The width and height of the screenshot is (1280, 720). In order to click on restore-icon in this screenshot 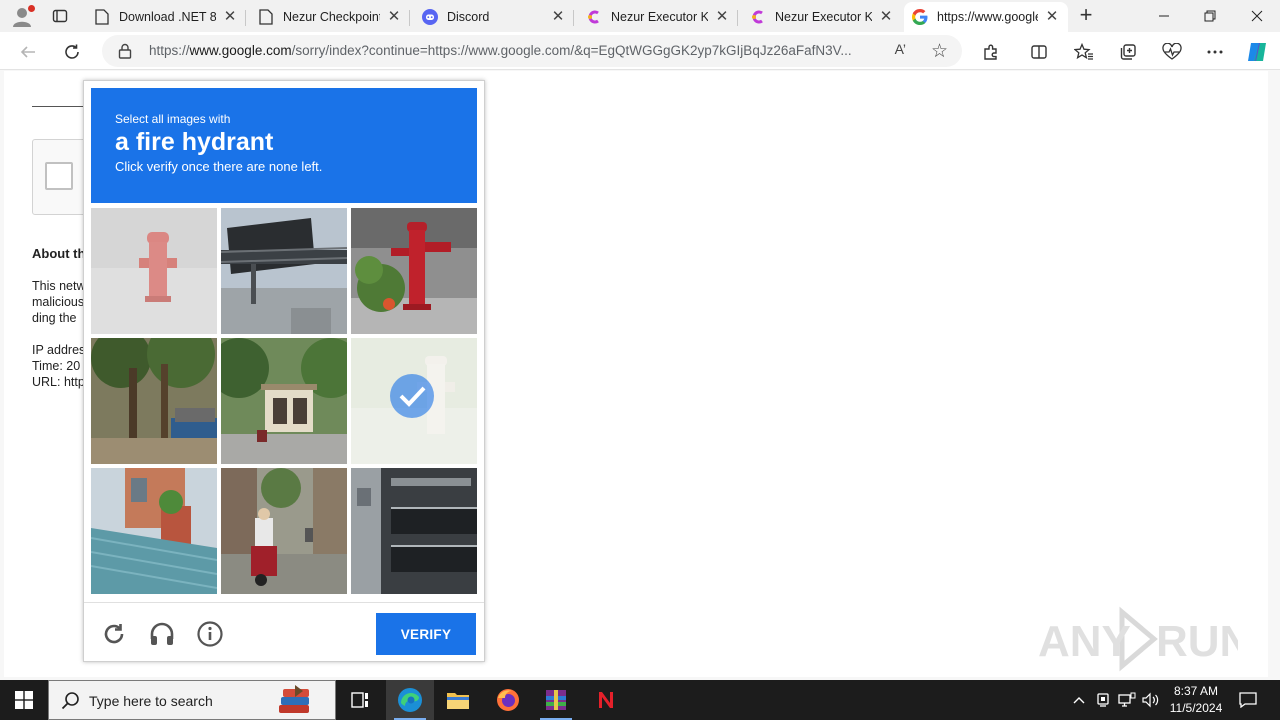, I will do `click(1210, 16)`.